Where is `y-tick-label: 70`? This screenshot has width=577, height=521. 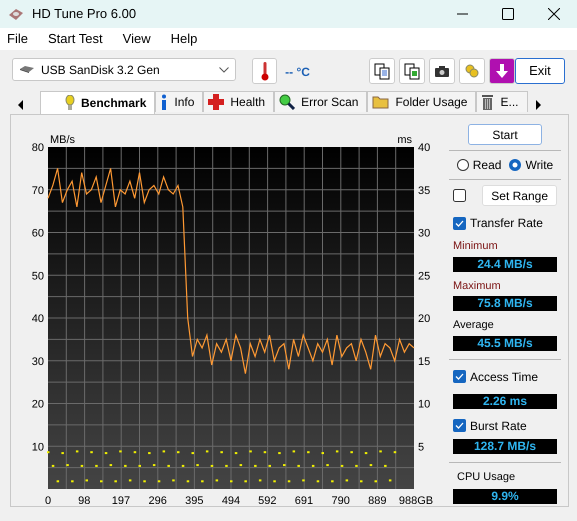 y-tick-label: 70 is located at coordinates (38, 190).